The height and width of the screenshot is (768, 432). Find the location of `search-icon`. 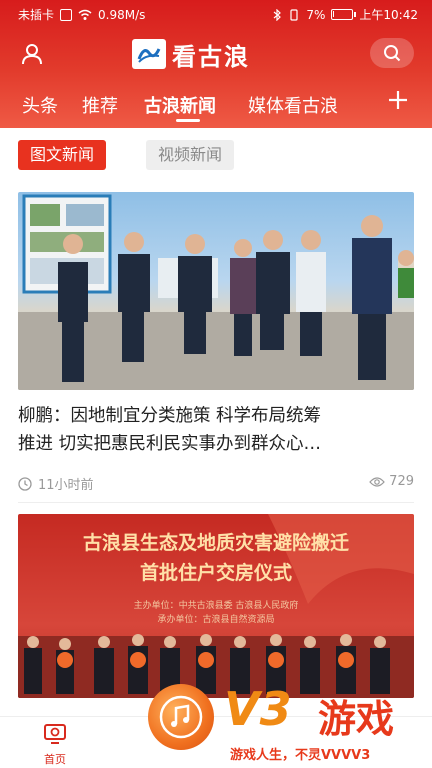

search-icon is located at coordinates (392, 53).